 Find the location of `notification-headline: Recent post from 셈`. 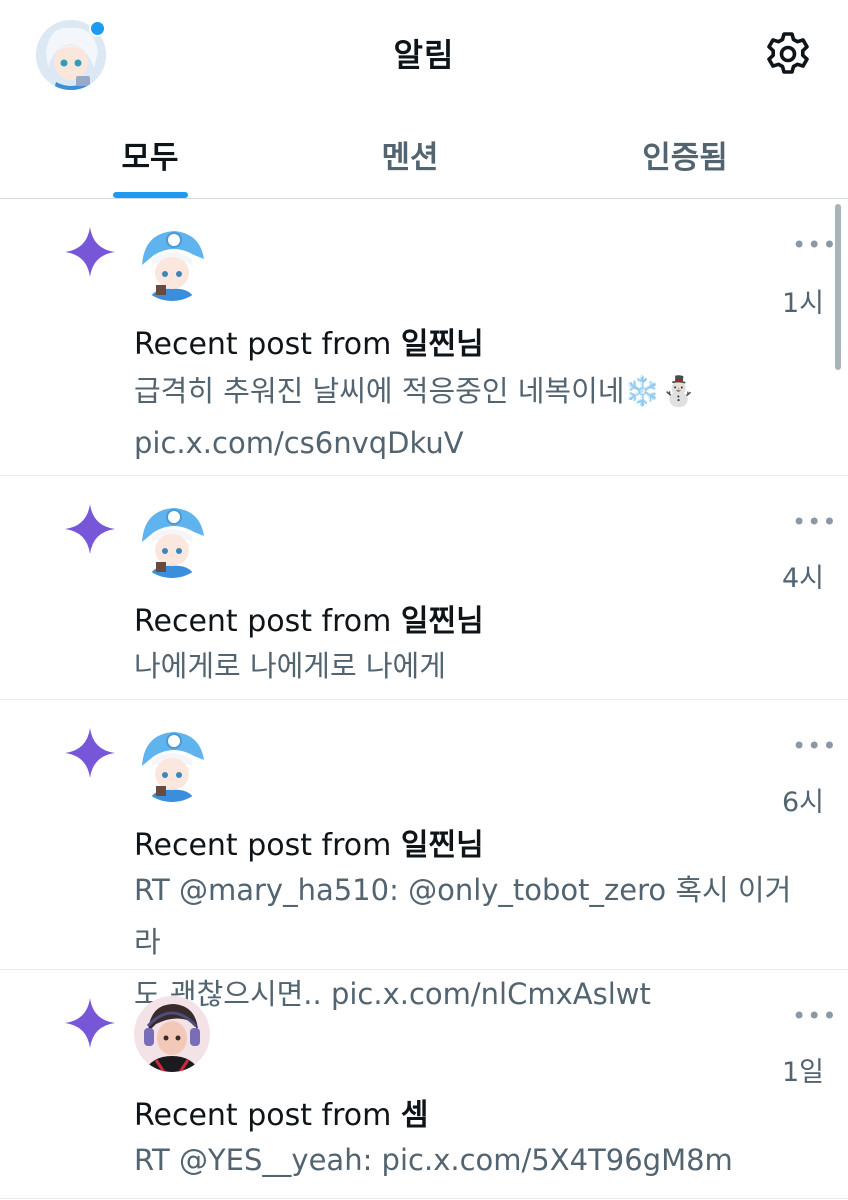

notification-headline: Recent post from 셈 is located at coordinates (281, 1115).